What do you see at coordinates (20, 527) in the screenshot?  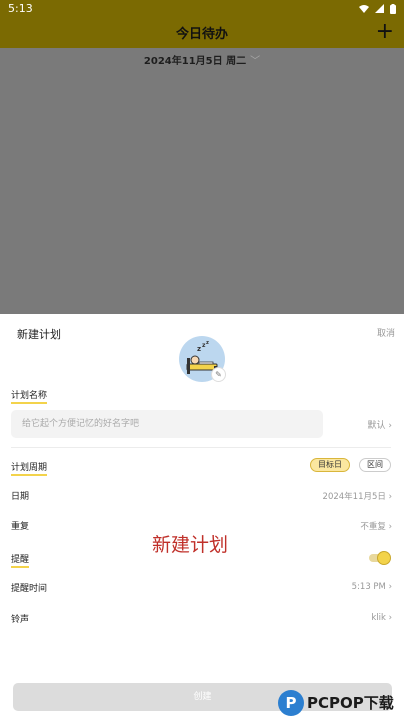 I see `repeat-row-label: 重复` at bounding box center [20, 527].